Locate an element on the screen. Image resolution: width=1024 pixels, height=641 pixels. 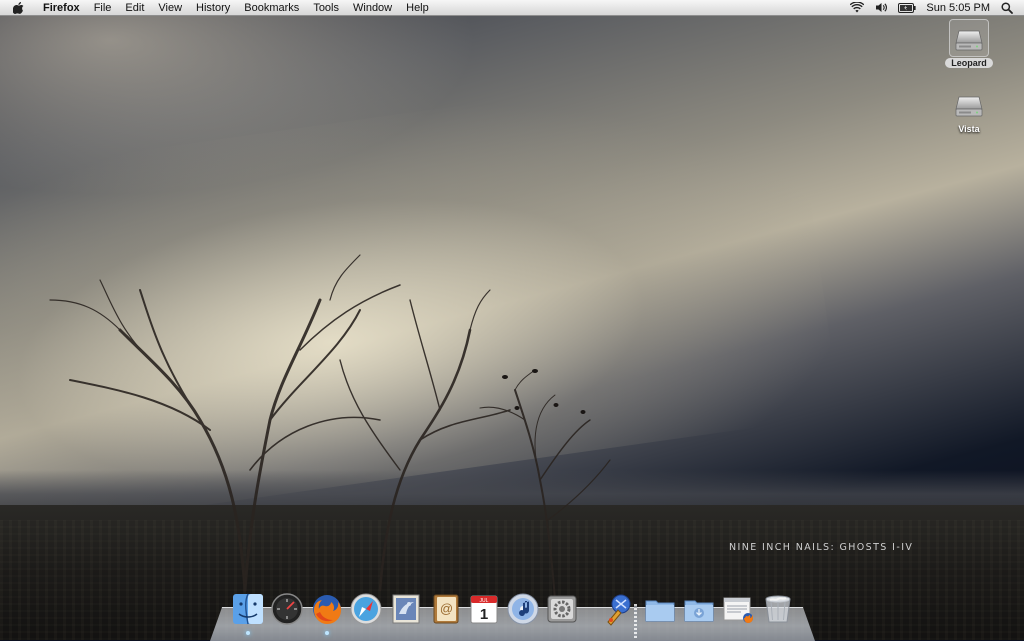
menu-help: Help is located at coordinates (417, 8).